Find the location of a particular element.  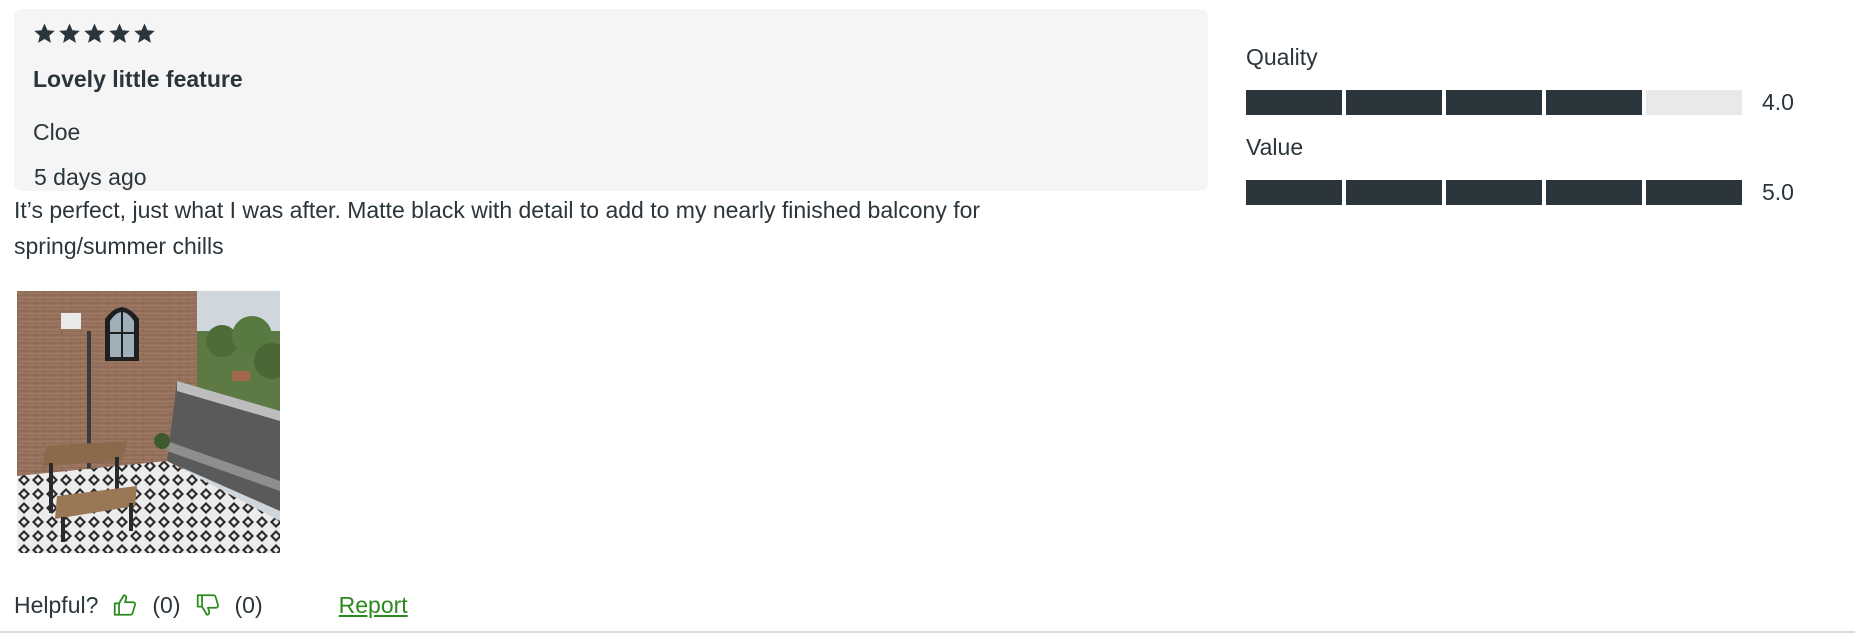

thumbs-up-icon is located at coordinates (125, 605).